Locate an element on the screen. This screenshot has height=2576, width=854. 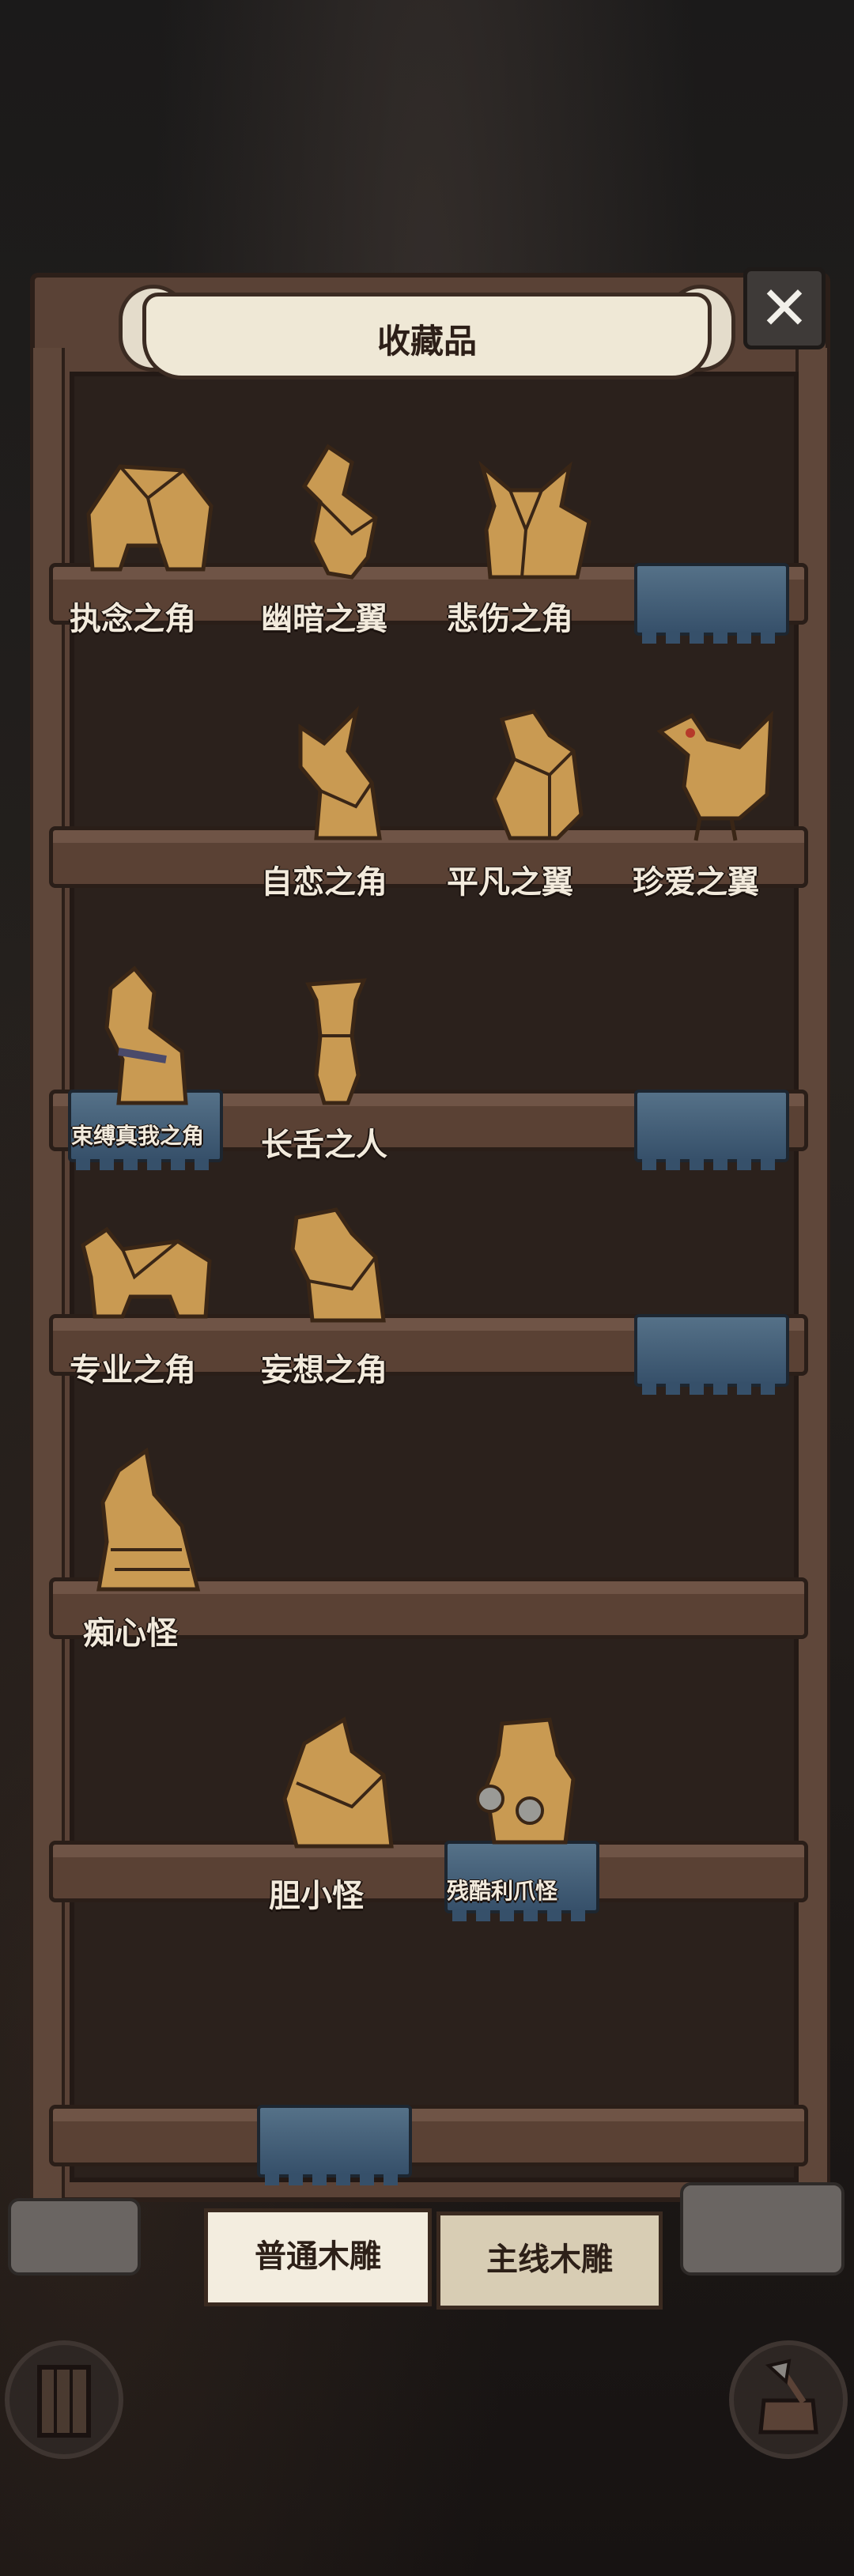
cabinet-right-post is located at coordinates (813, 1273).